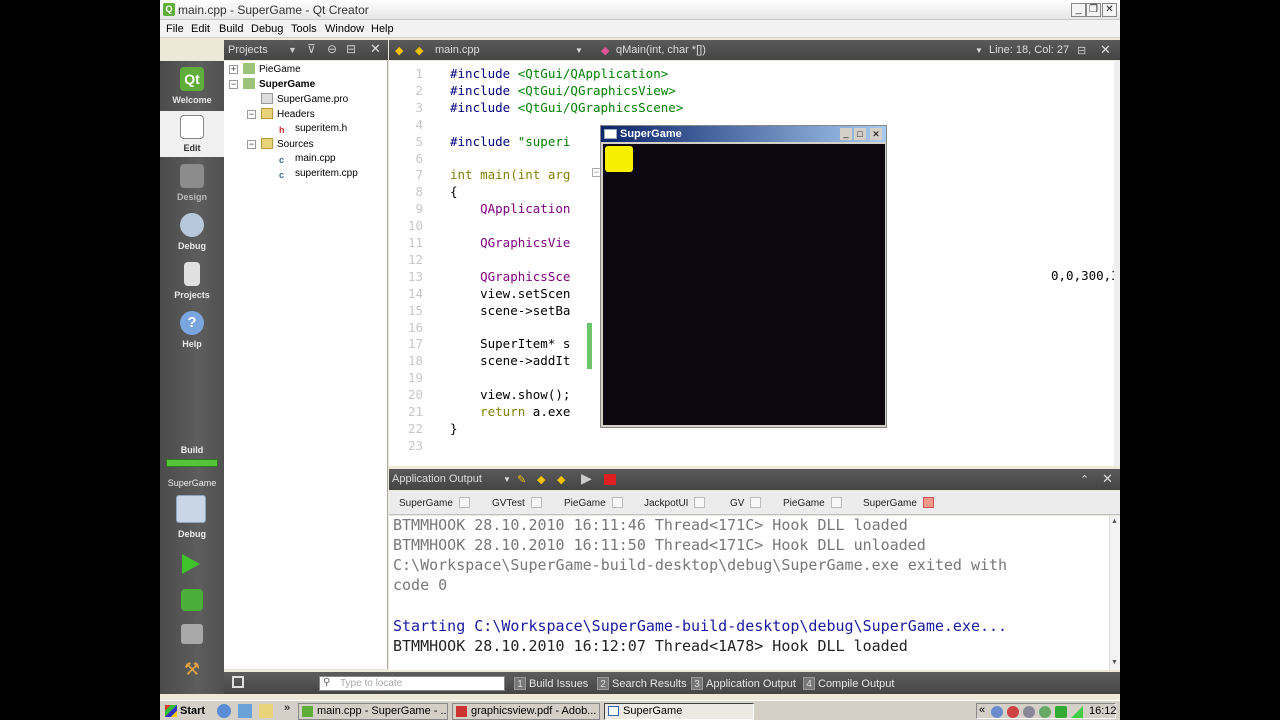  Describe the element at coordinates (551, 683) in the screenshot. I see `pane-build-issues: 1 Build Issues` at that location.